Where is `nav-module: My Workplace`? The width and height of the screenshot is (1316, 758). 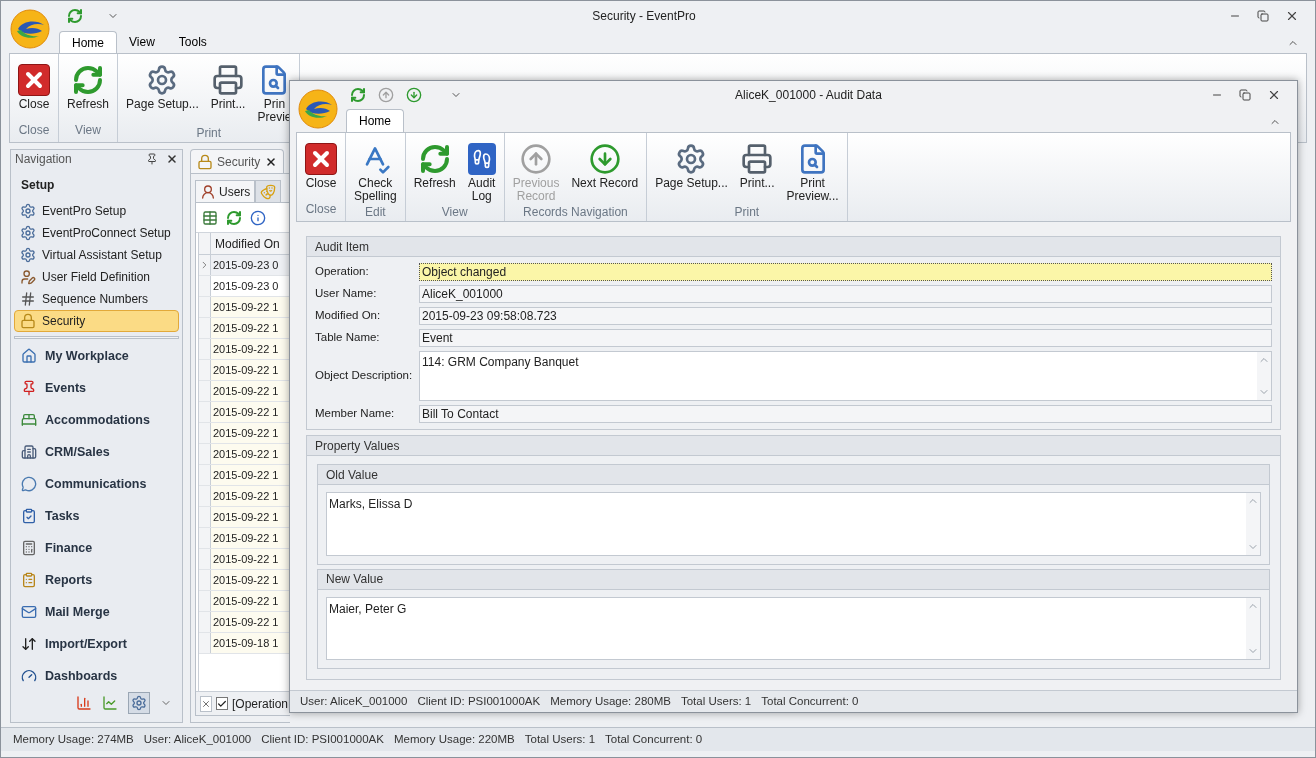 nav-module: My Workplace is located at coordinates (96, 356).